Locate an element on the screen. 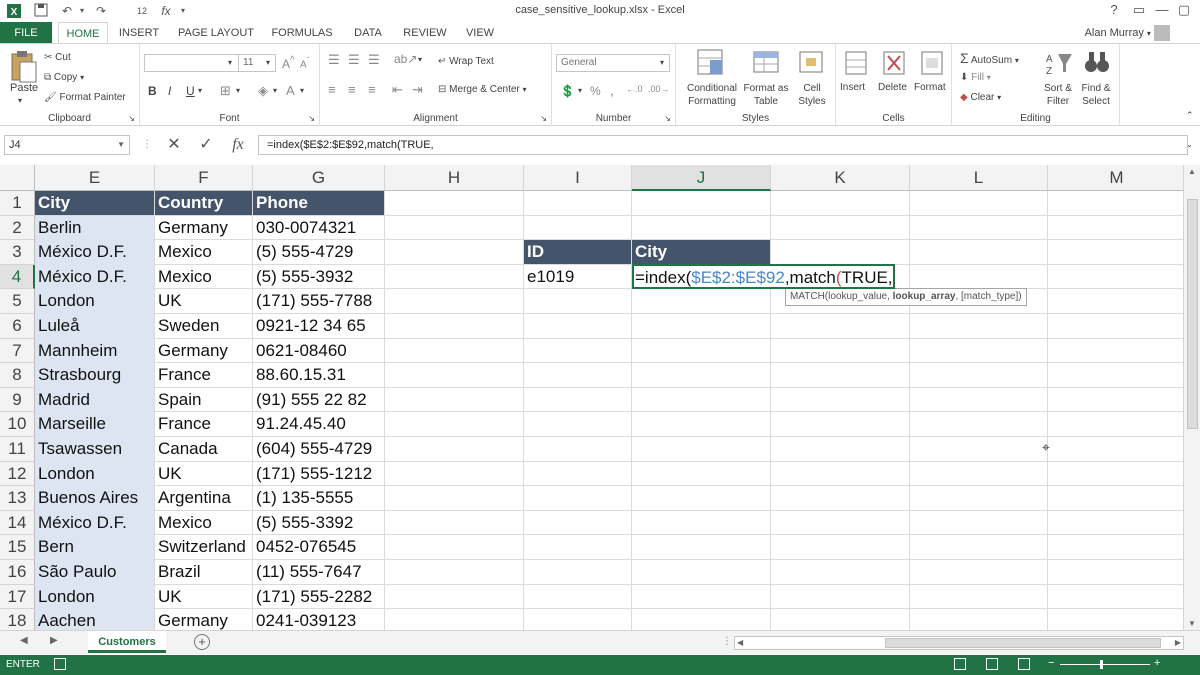 This screenshot has height=675, width=1200. row-header-8: 8 is located at coordinates (17, 375).